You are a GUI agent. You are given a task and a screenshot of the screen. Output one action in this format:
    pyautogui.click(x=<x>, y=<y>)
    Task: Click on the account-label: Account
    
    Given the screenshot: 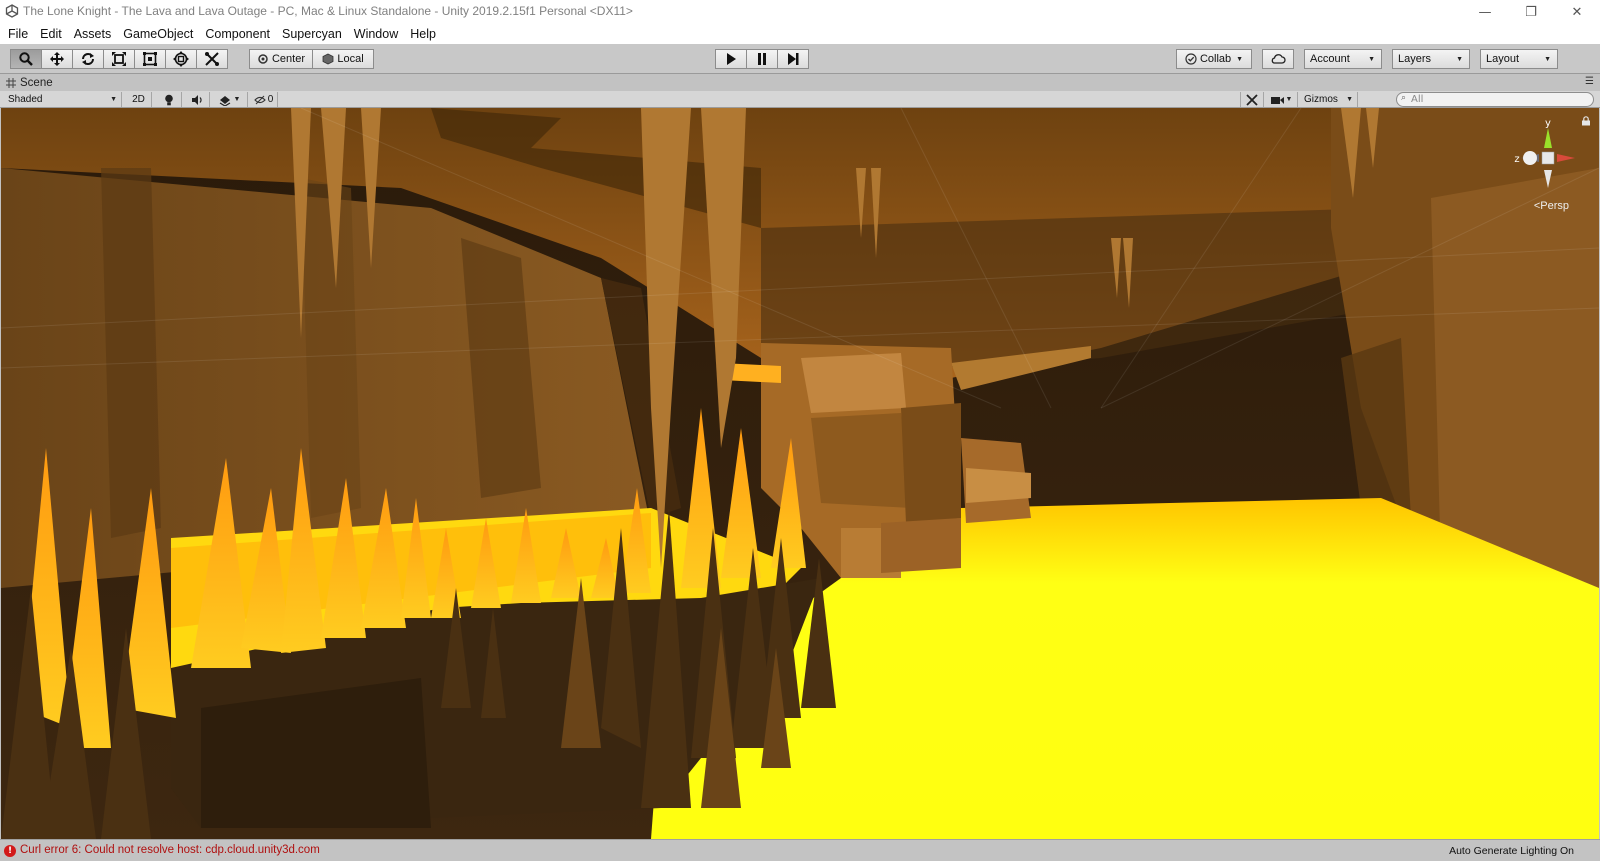 What is the action you would take?
    pyautogui.click(x=1330, y=59)
    